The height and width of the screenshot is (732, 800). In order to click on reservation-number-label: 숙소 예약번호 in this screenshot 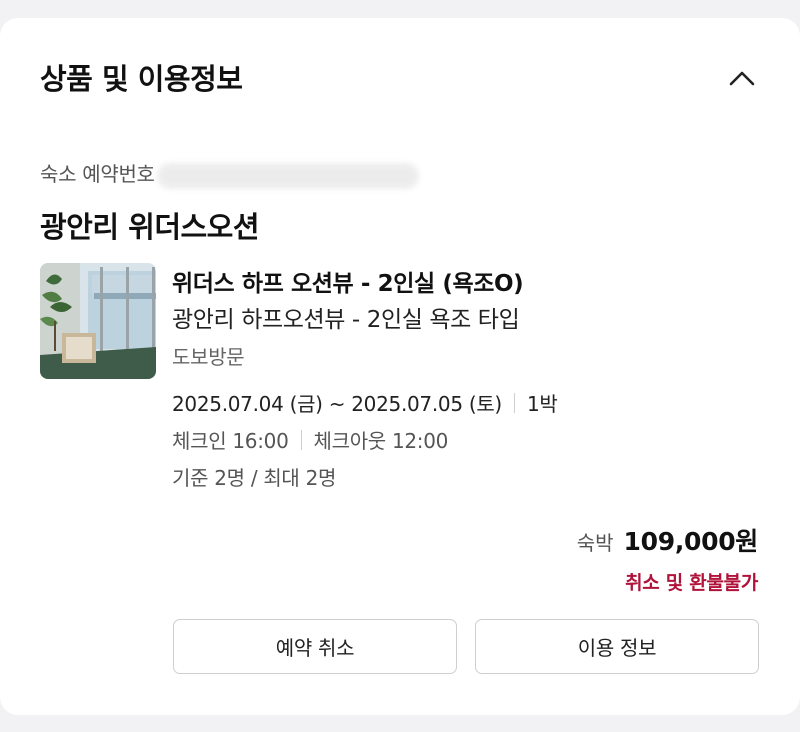, I will do `click(97, 174)`.